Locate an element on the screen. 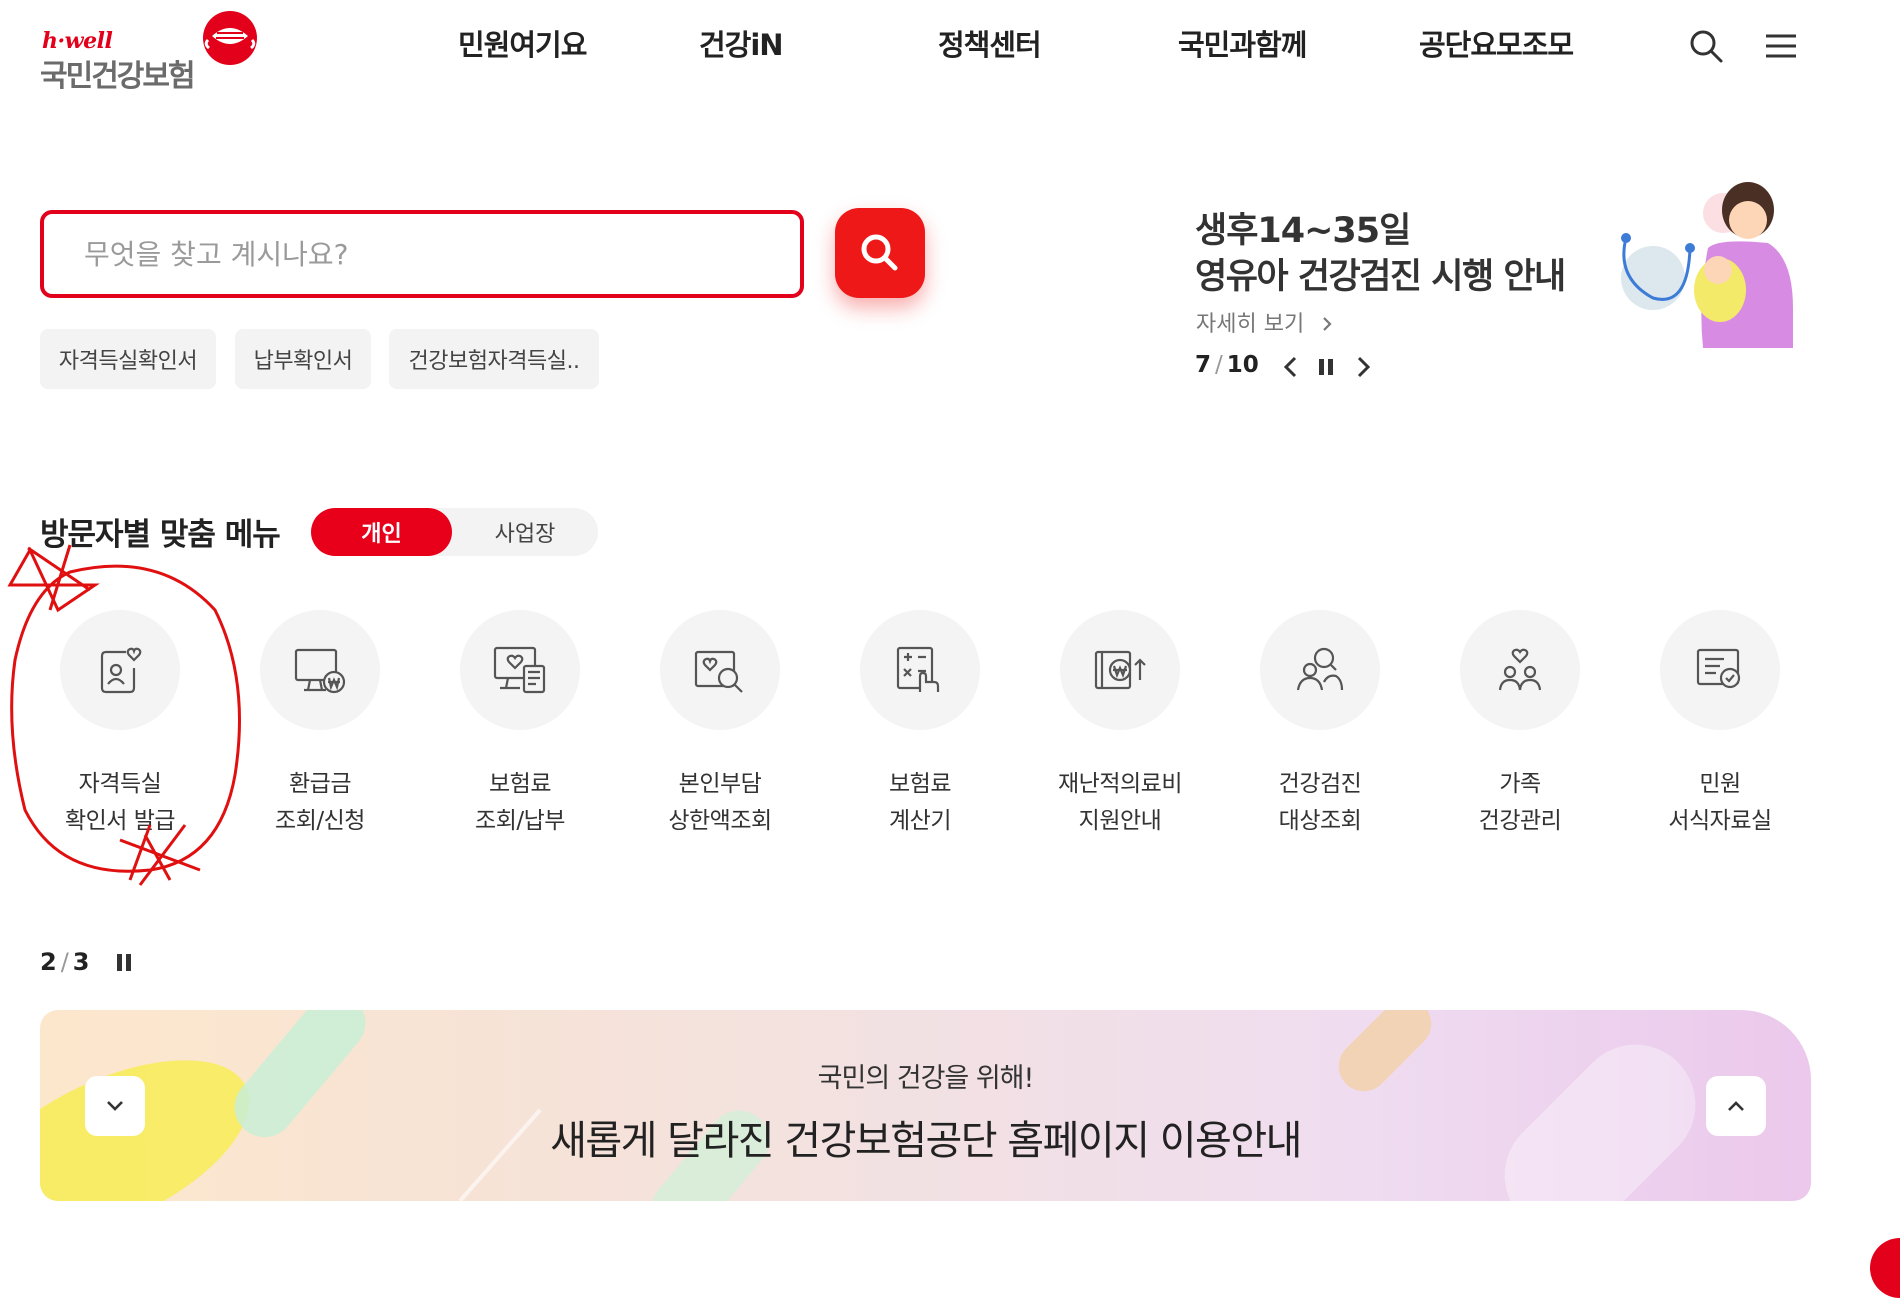 Image resolution: width=1900 pixels, height=1298 pixels. won-up-arrow-icon is located at coordinates (1120, 670).